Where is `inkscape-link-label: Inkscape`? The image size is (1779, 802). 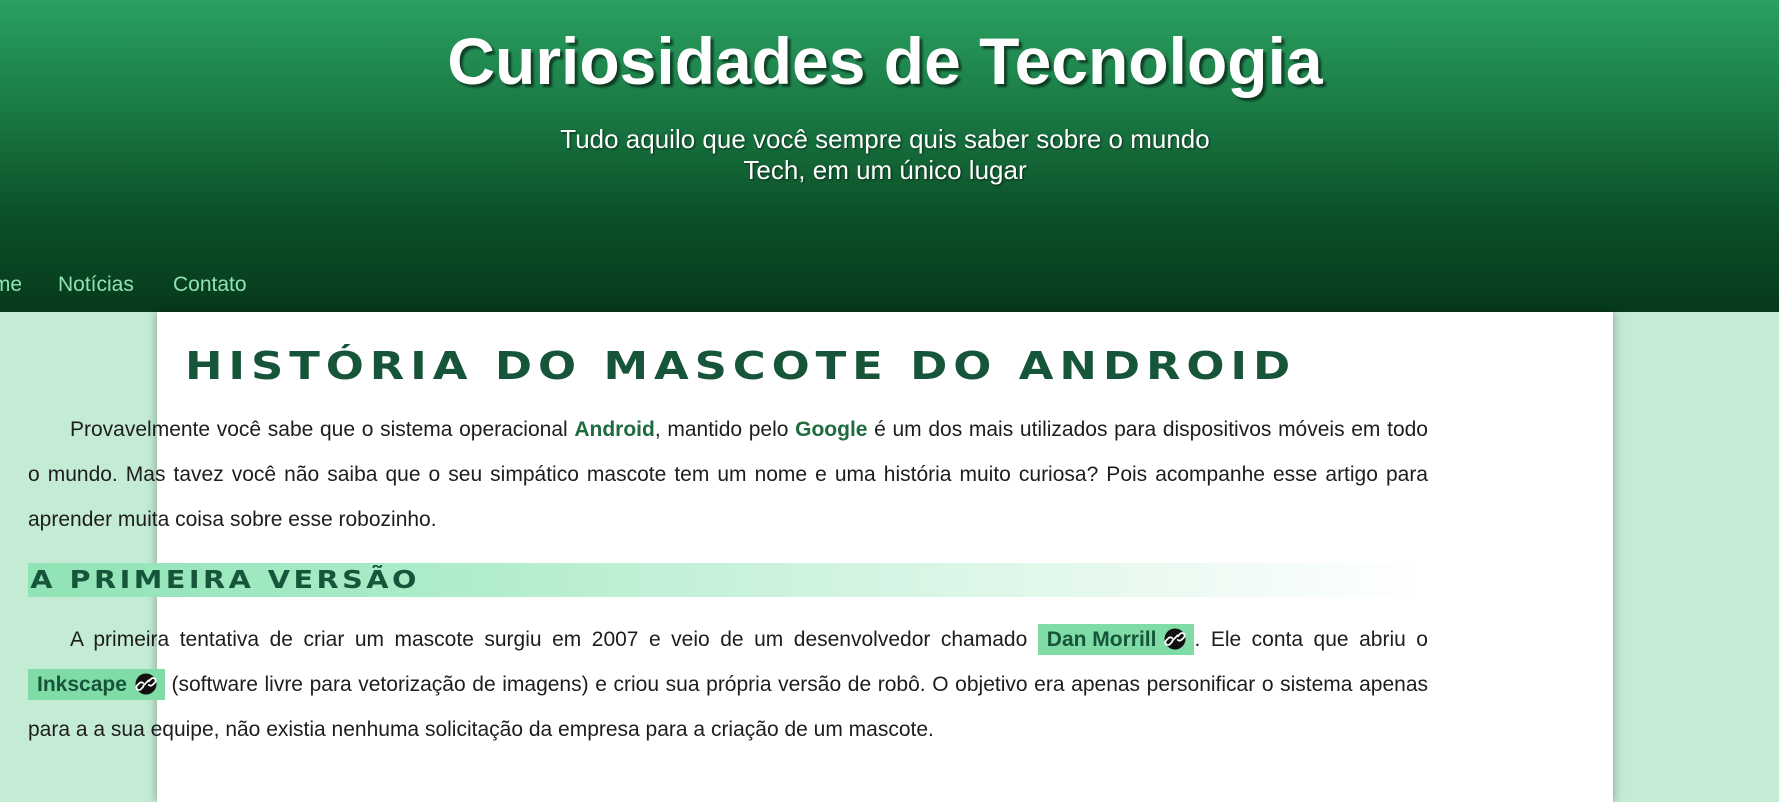 inkscape-link-label: Inkscape is located at coordinates (82, 684).